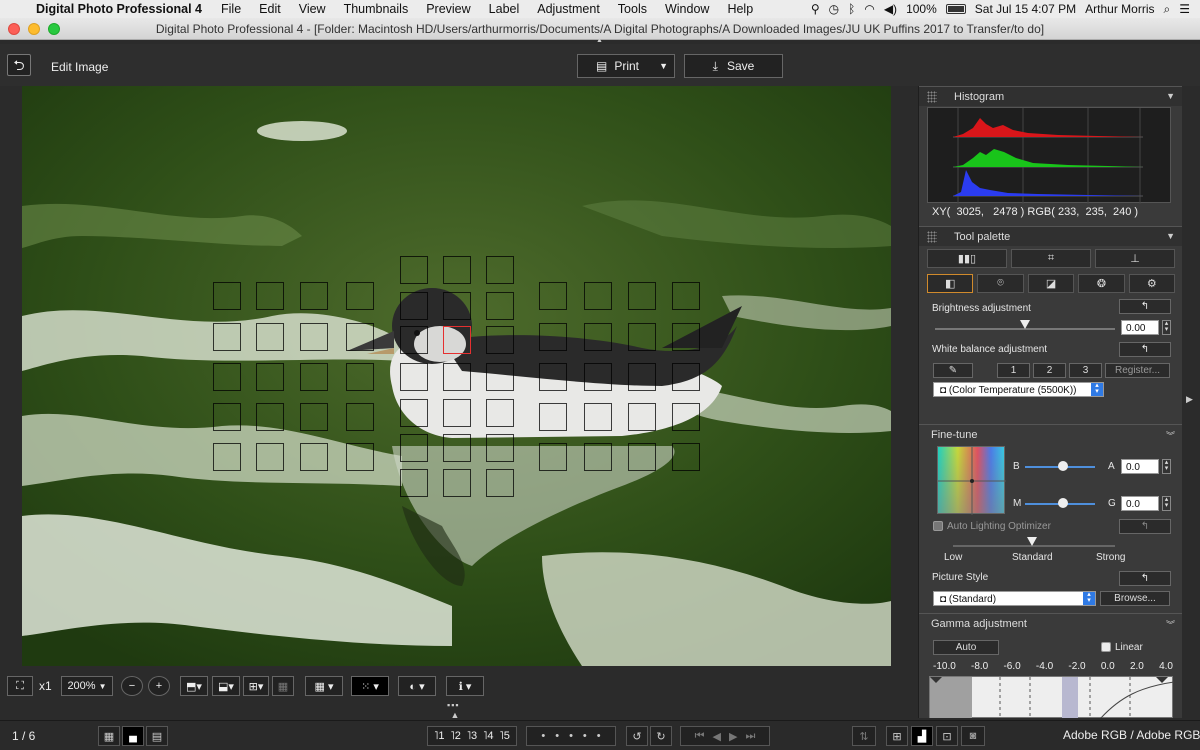  Describe the element at coordinates (834, 9) in the screenshot. I see `time-machine-icon: ◷` at that location.